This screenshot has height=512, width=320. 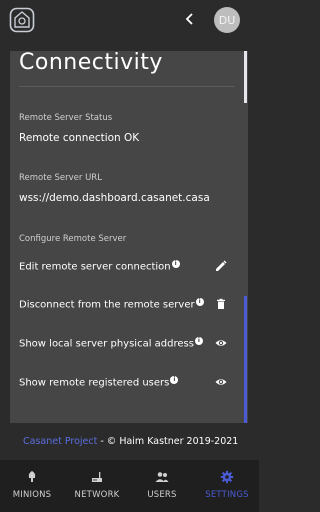 I want to click on nav-minions-label: MINIONS, so click(x=32, y=495).